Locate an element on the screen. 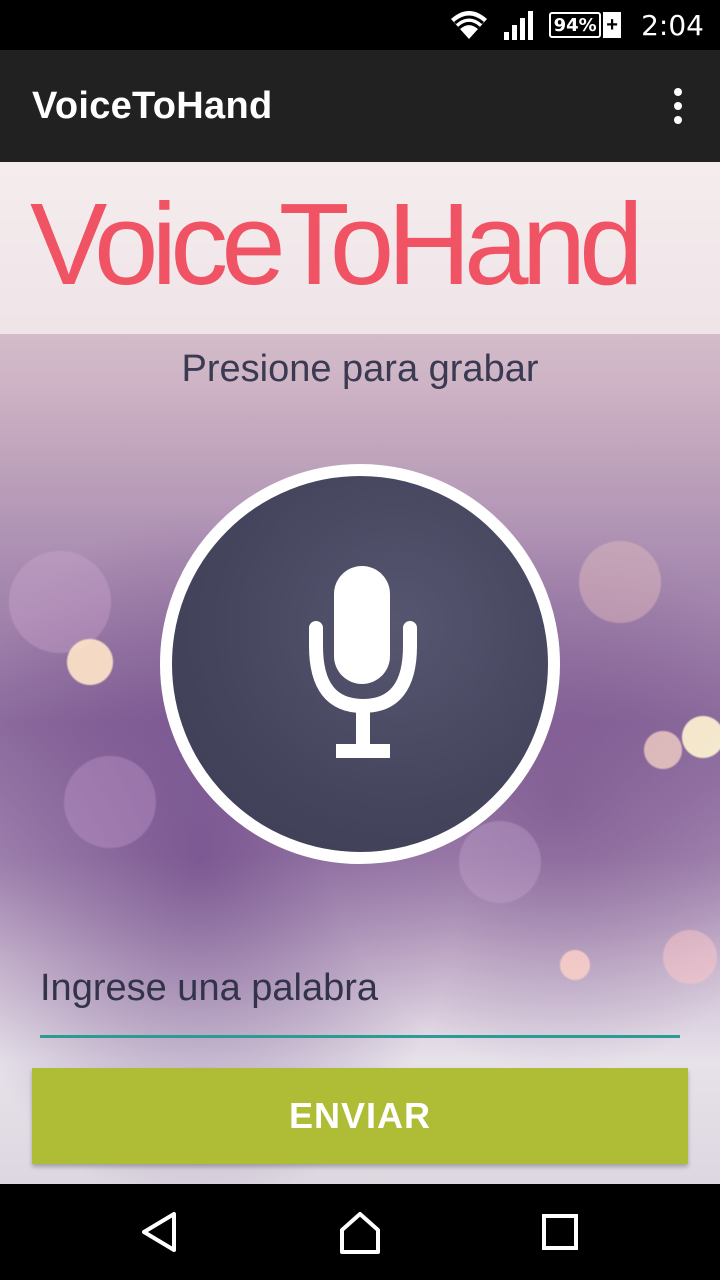  app-title: VoiceToHand is located at coordinates (152, 105).